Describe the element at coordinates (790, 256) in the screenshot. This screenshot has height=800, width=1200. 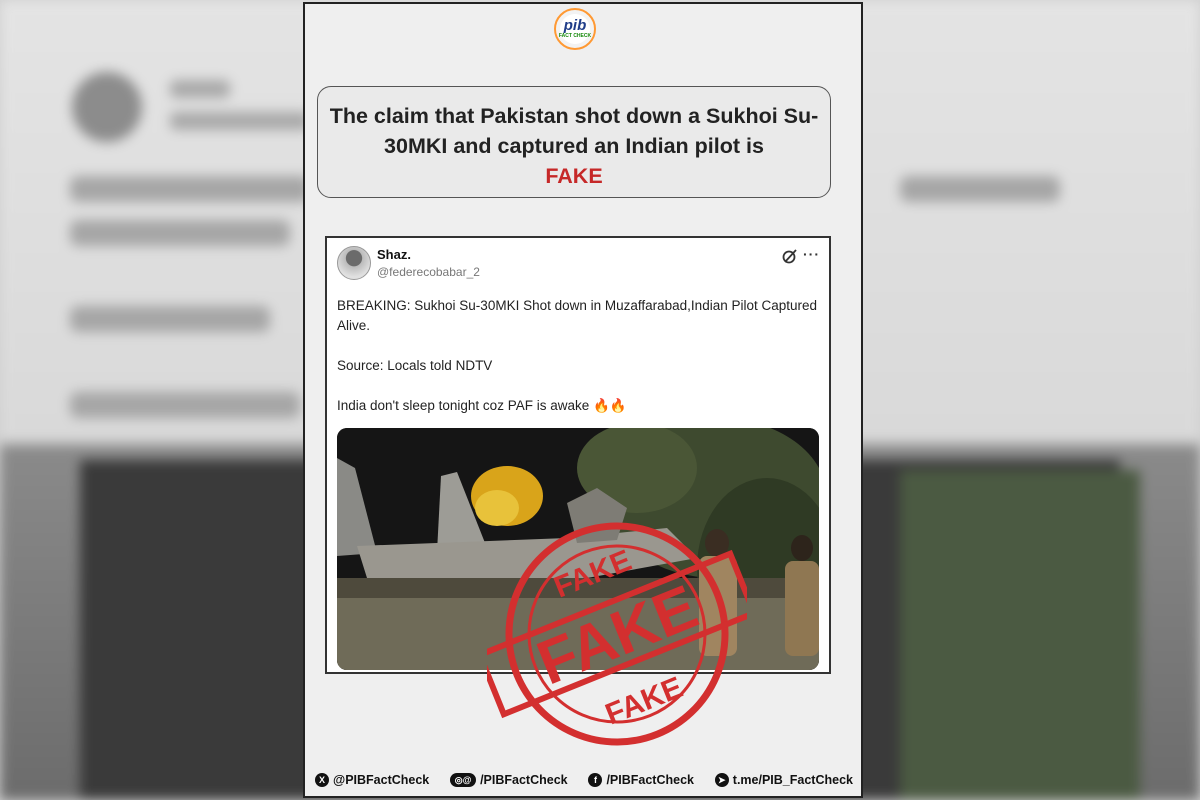
I see `grok-icon` at that location.